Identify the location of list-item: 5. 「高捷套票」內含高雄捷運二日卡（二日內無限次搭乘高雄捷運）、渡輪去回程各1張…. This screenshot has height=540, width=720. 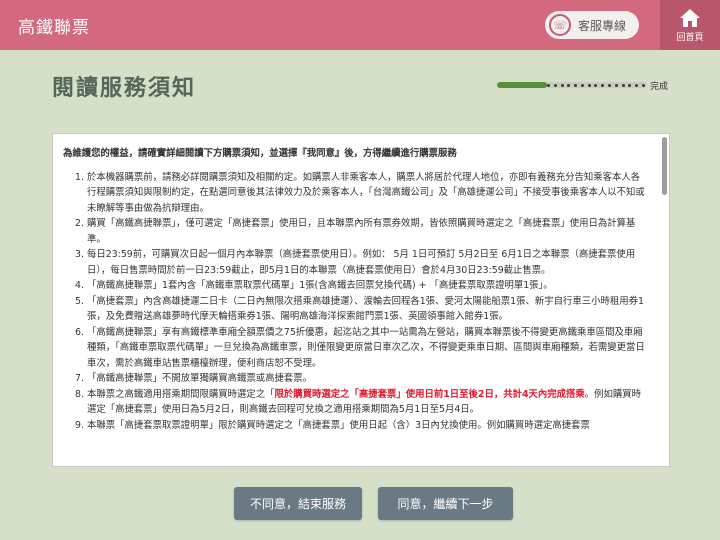
(359, 309).